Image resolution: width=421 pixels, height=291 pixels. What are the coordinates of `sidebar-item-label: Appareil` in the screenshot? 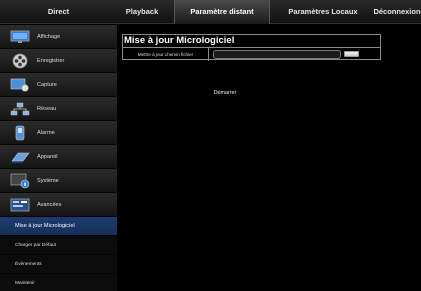 It's located at (47, 156).